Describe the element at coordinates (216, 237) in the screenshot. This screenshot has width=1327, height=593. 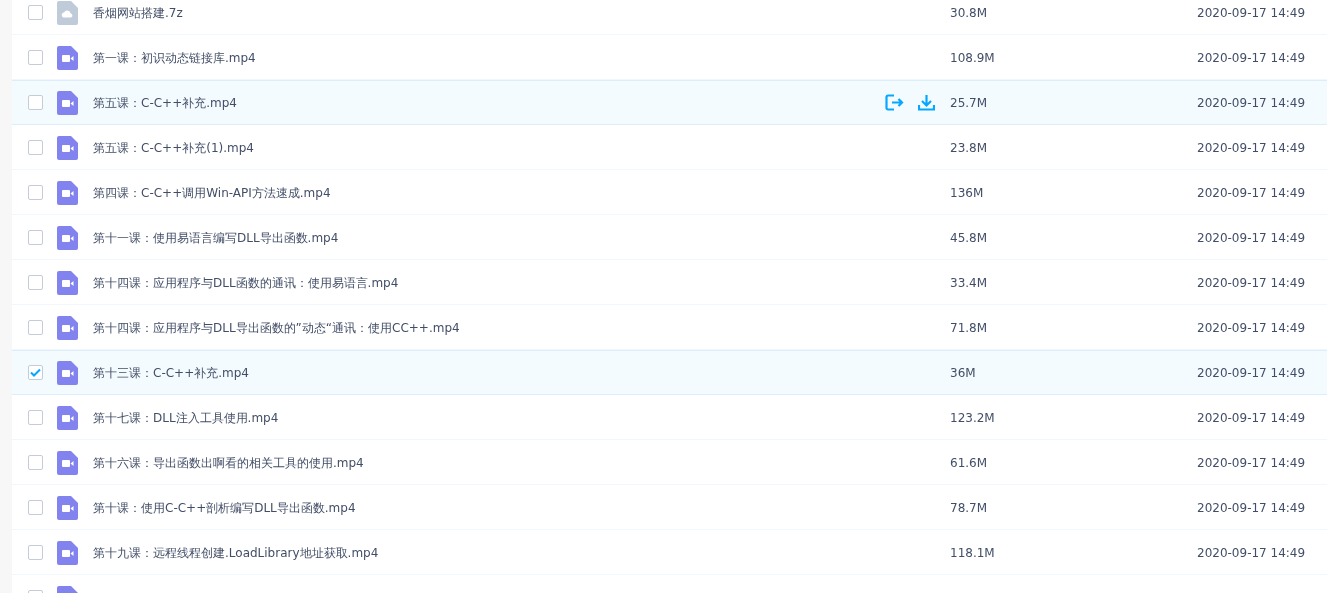
I see `file-name: 第十一课：使用易语言编写DLL导出函数.mp4` at that location.